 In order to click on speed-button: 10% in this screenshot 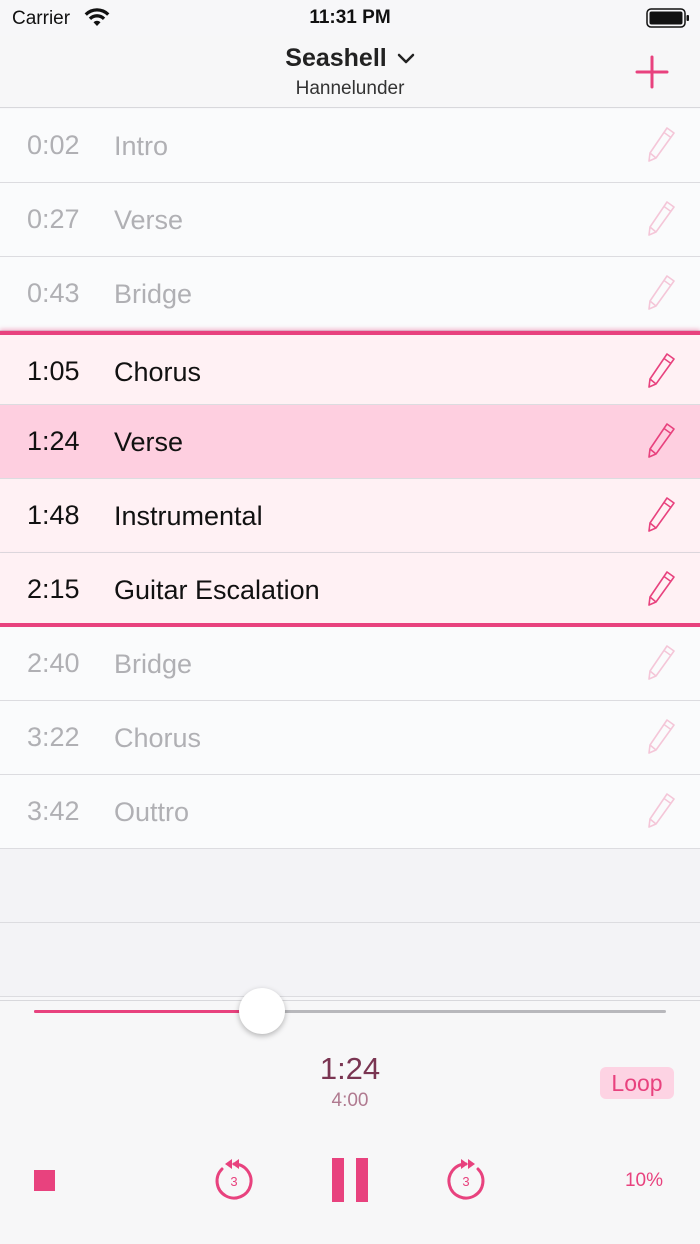, I will do `click(644, 1181)`.